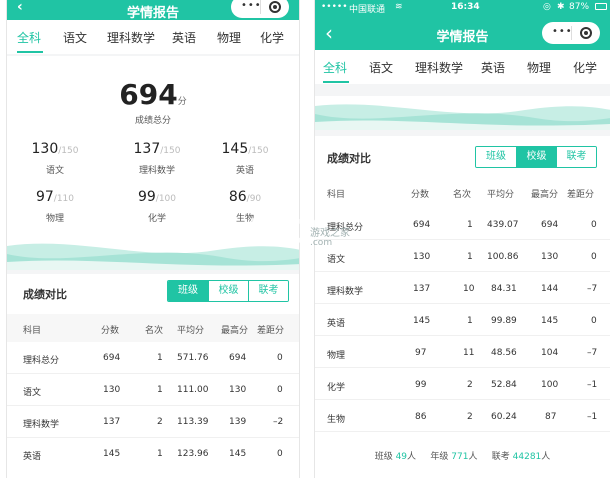 This screenshot has height=484, width=610. Describe the element at coordinates (547, 7) in the screenshot. I see `alarm-icon: ◎` at that location.